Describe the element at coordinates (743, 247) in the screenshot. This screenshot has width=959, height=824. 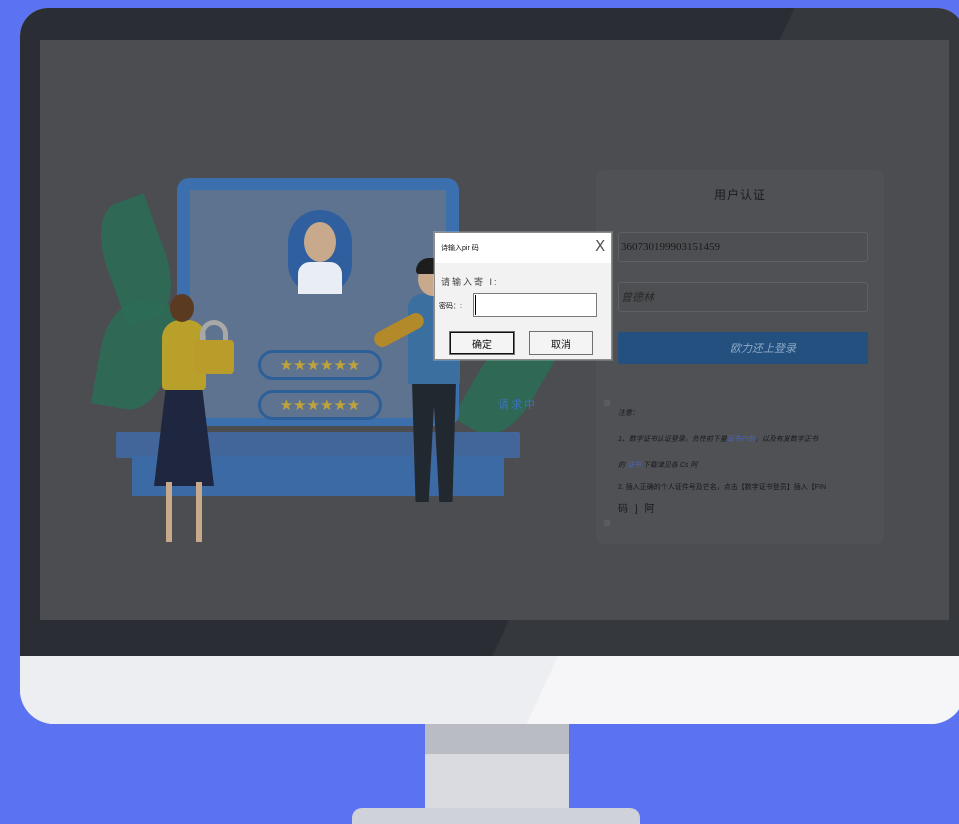
I see `idcard-field: 360730199903151459` at that location.